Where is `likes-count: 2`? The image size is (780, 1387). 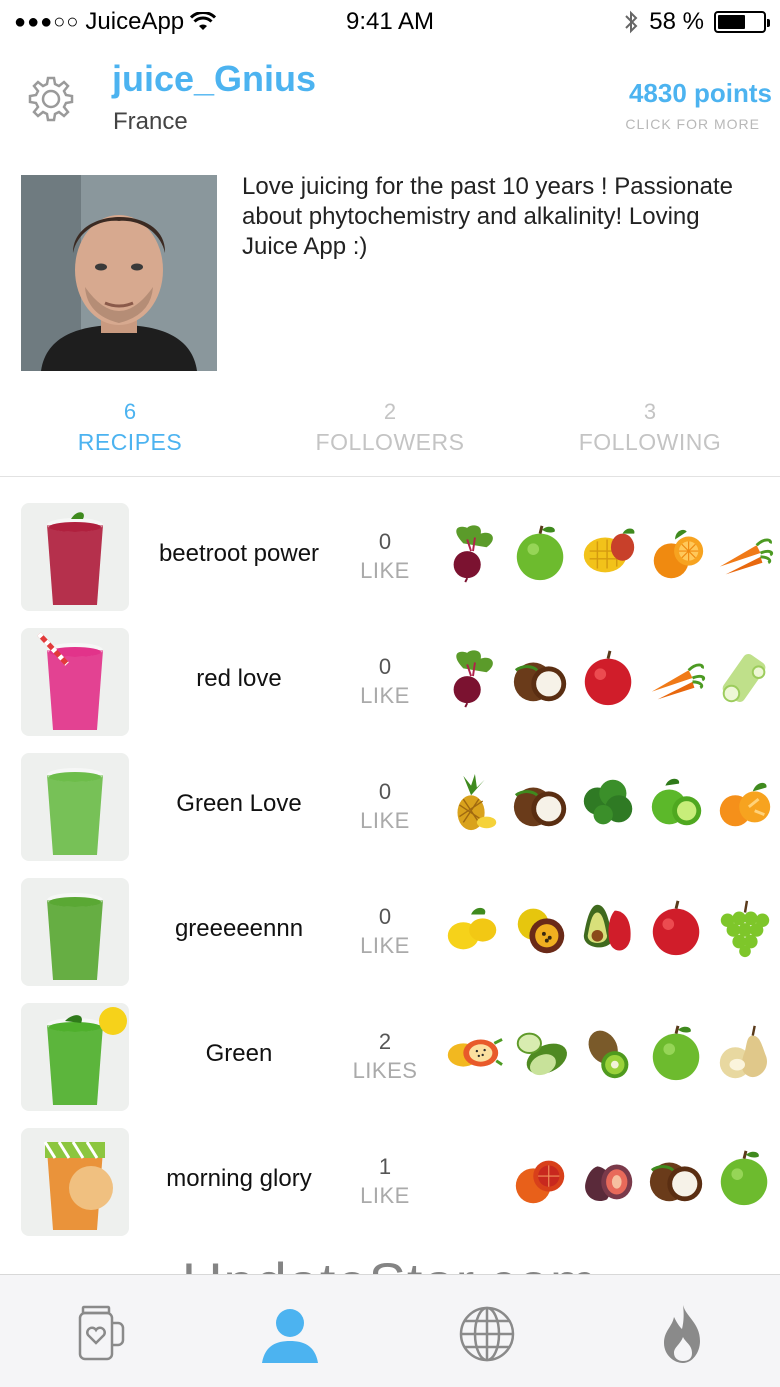 likes-count: 2 is located at coordinates (385, 1041).